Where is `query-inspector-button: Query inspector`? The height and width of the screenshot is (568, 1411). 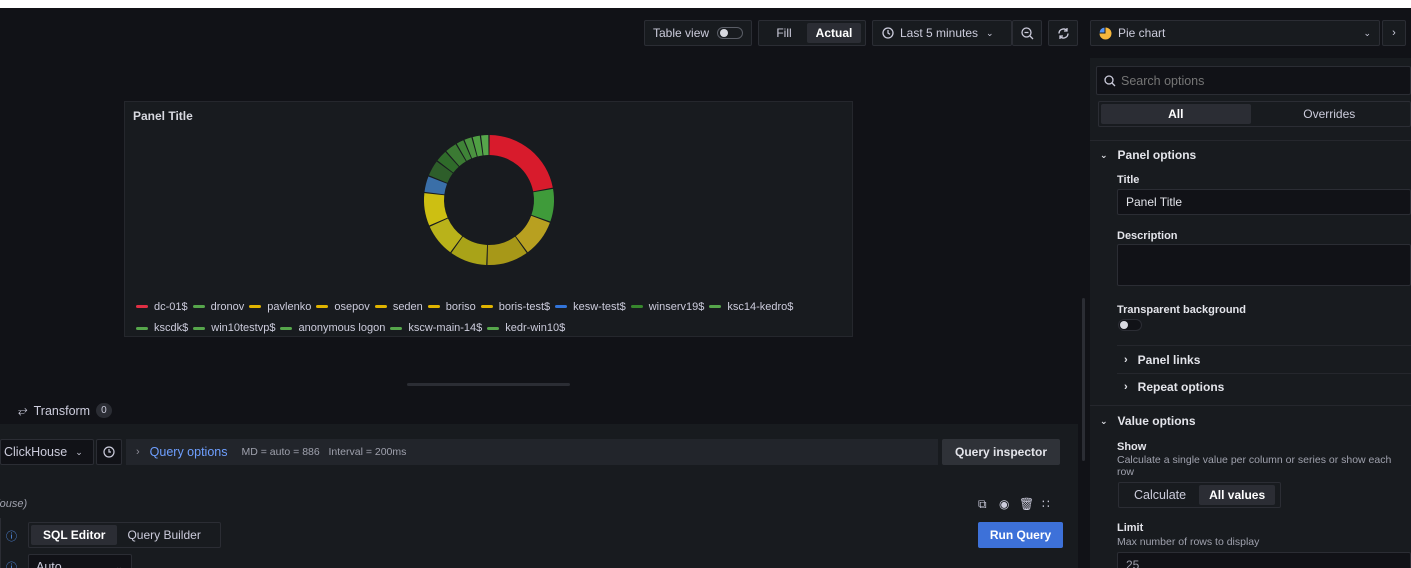
query-inspector-button: Query inspector is located at coordinates (1001, 452).